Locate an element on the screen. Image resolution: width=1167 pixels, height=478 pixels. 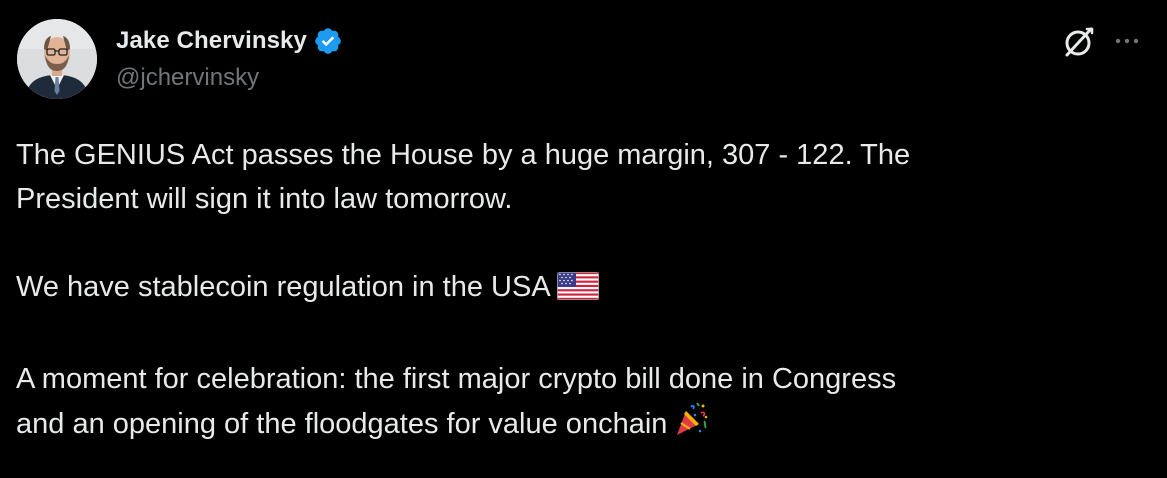
avatar is located at coordinates (57, 59).